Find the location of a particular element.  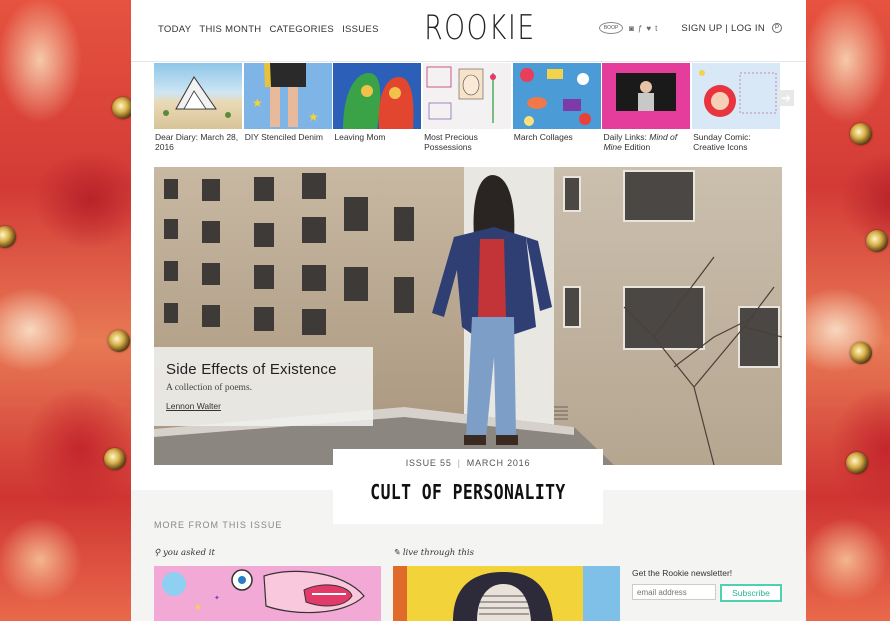

issue-meta: ISSUE 55 | MARCH 2016 is located at coordinates (468, 463).